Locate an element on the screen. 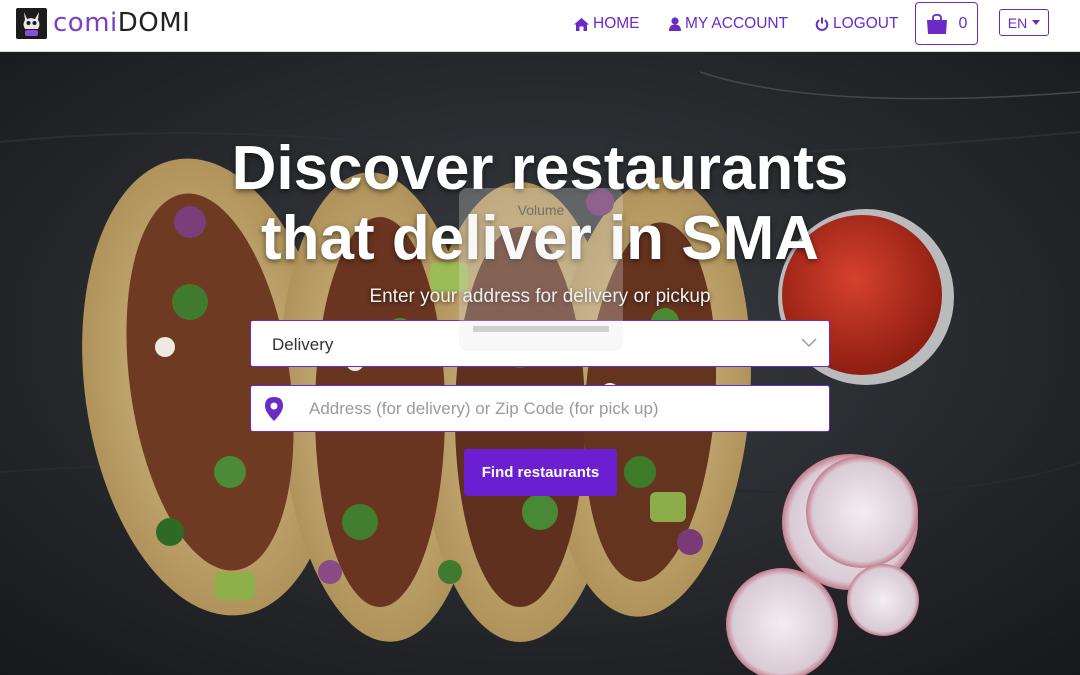 This screenshot has width=1080, height=675. mascot-logo-icon is located at coordinates (31, 23).